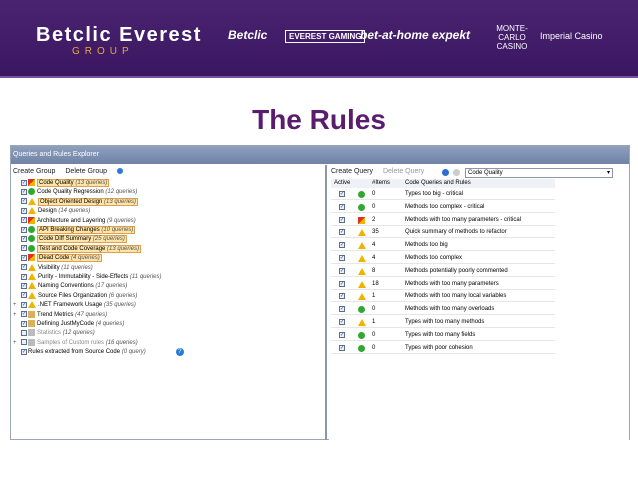  I want to click on back-icon, so click(445, 172).